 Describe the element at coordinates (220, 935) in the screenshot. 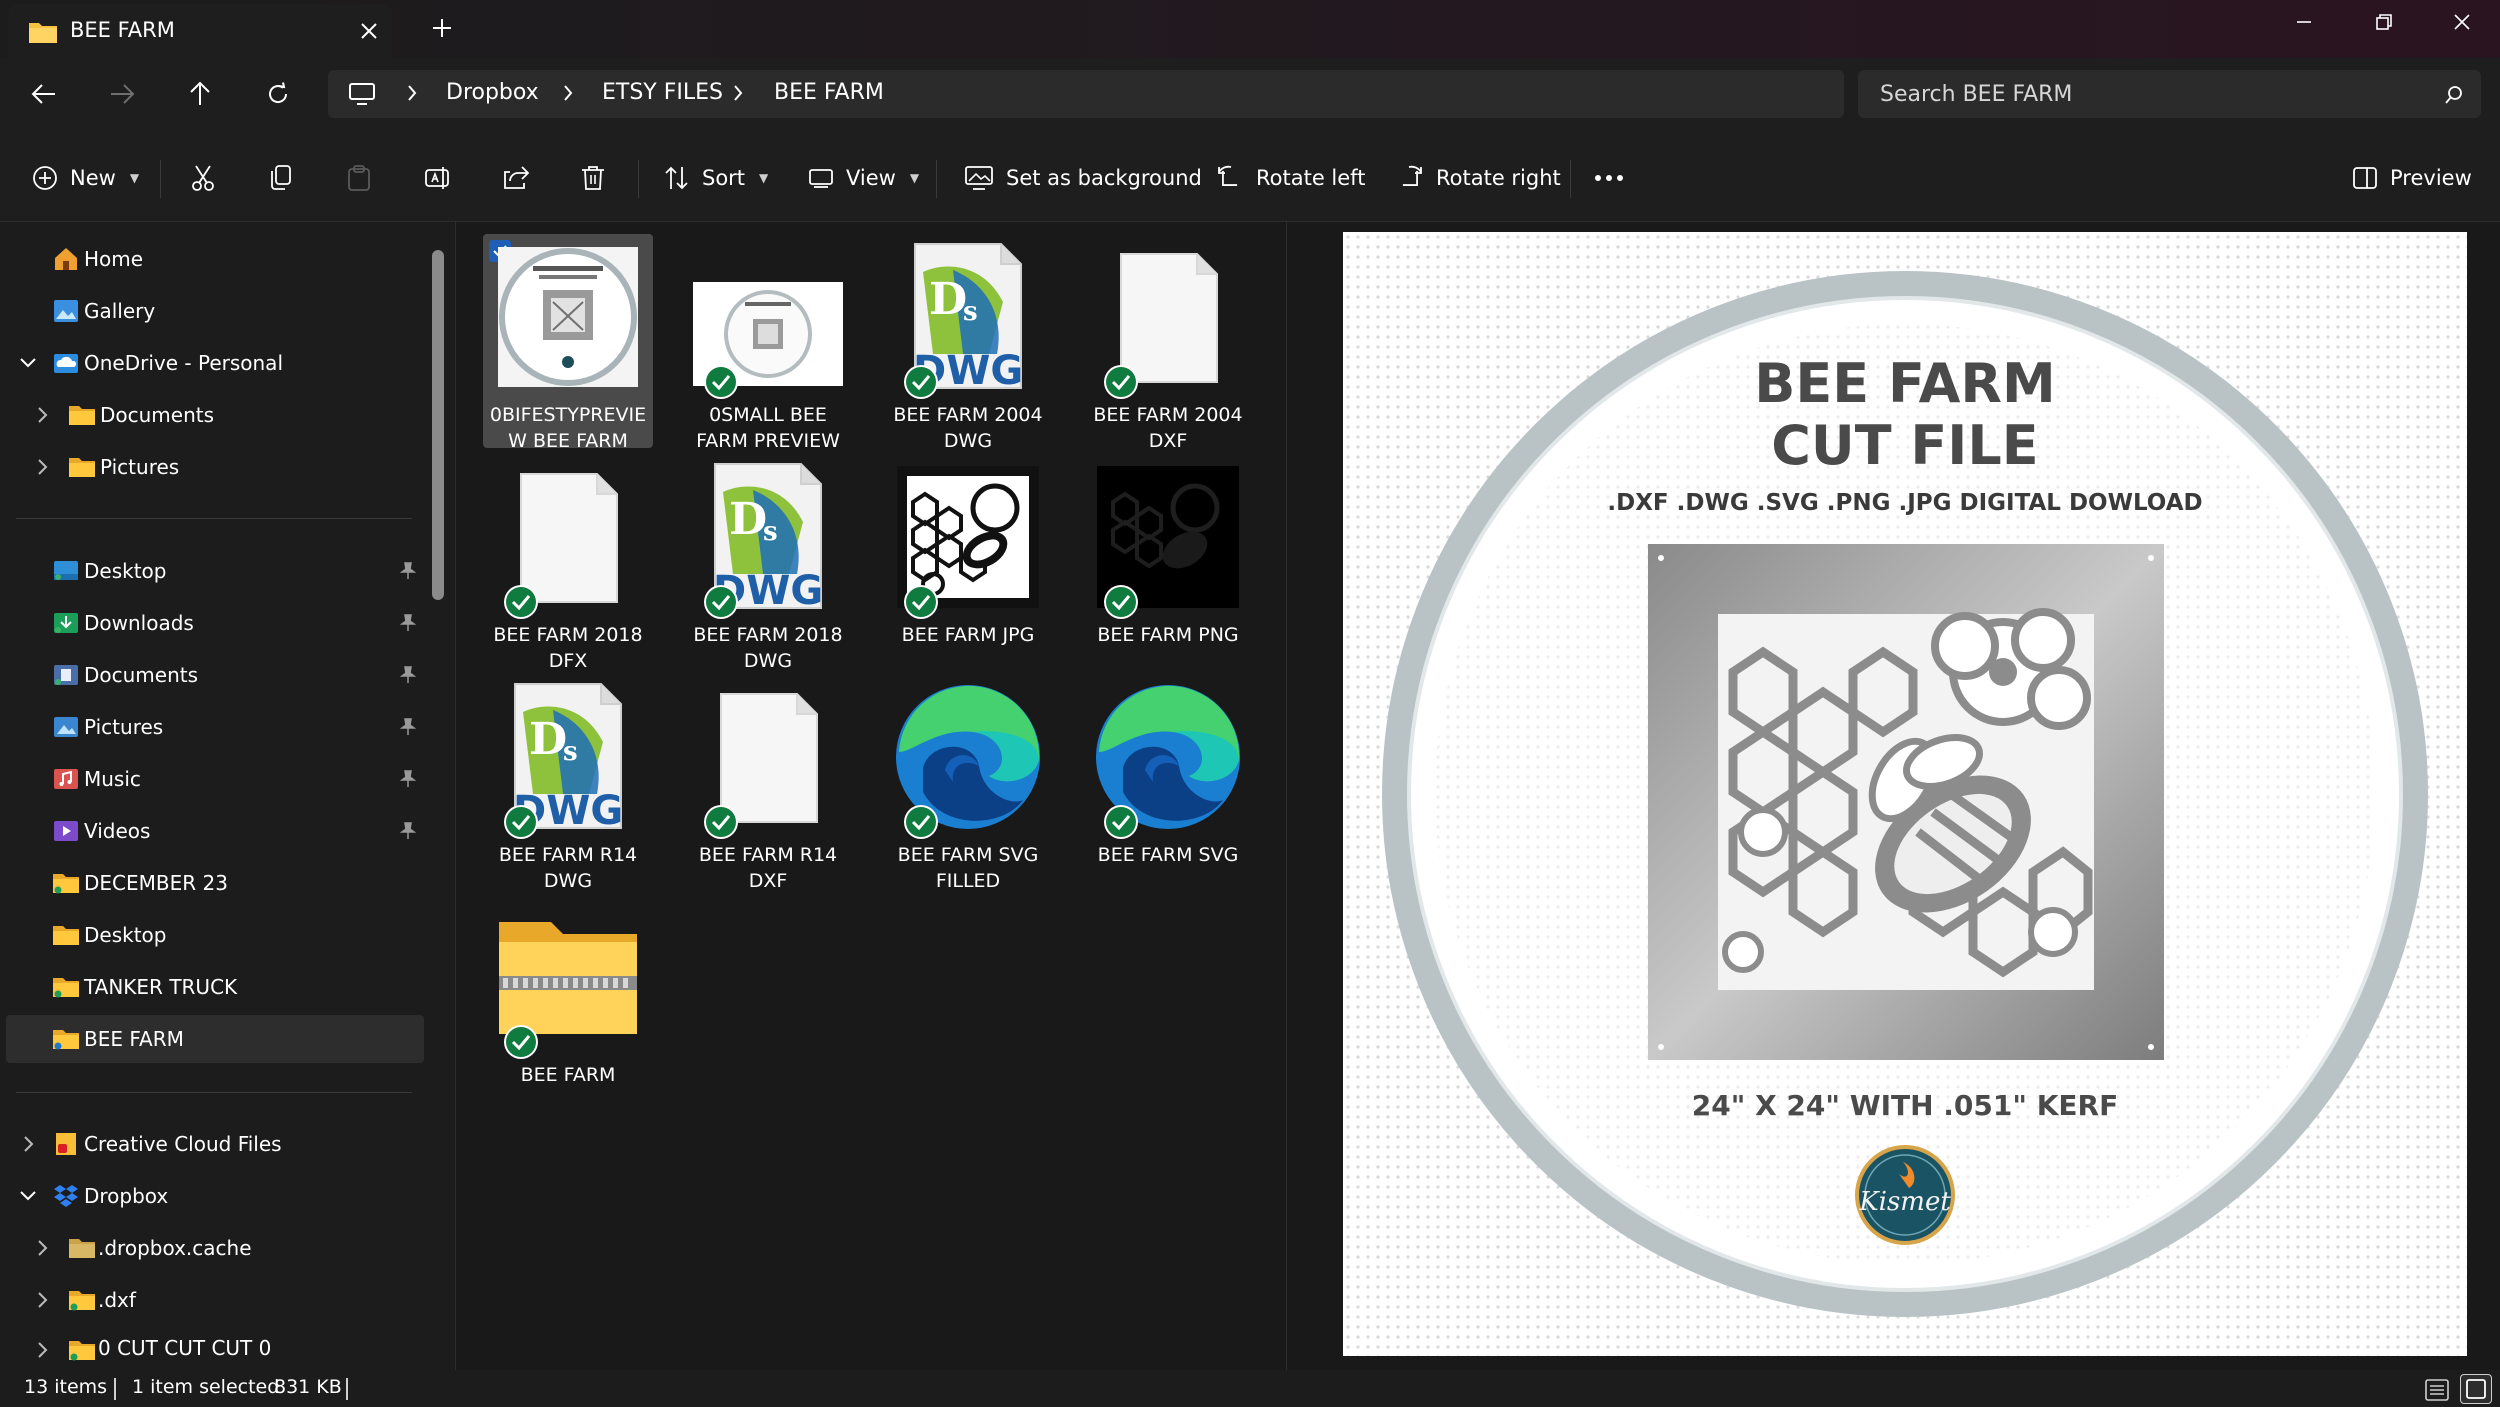

I see `sidebar-item-desktop-folder: Desktop` at that location.